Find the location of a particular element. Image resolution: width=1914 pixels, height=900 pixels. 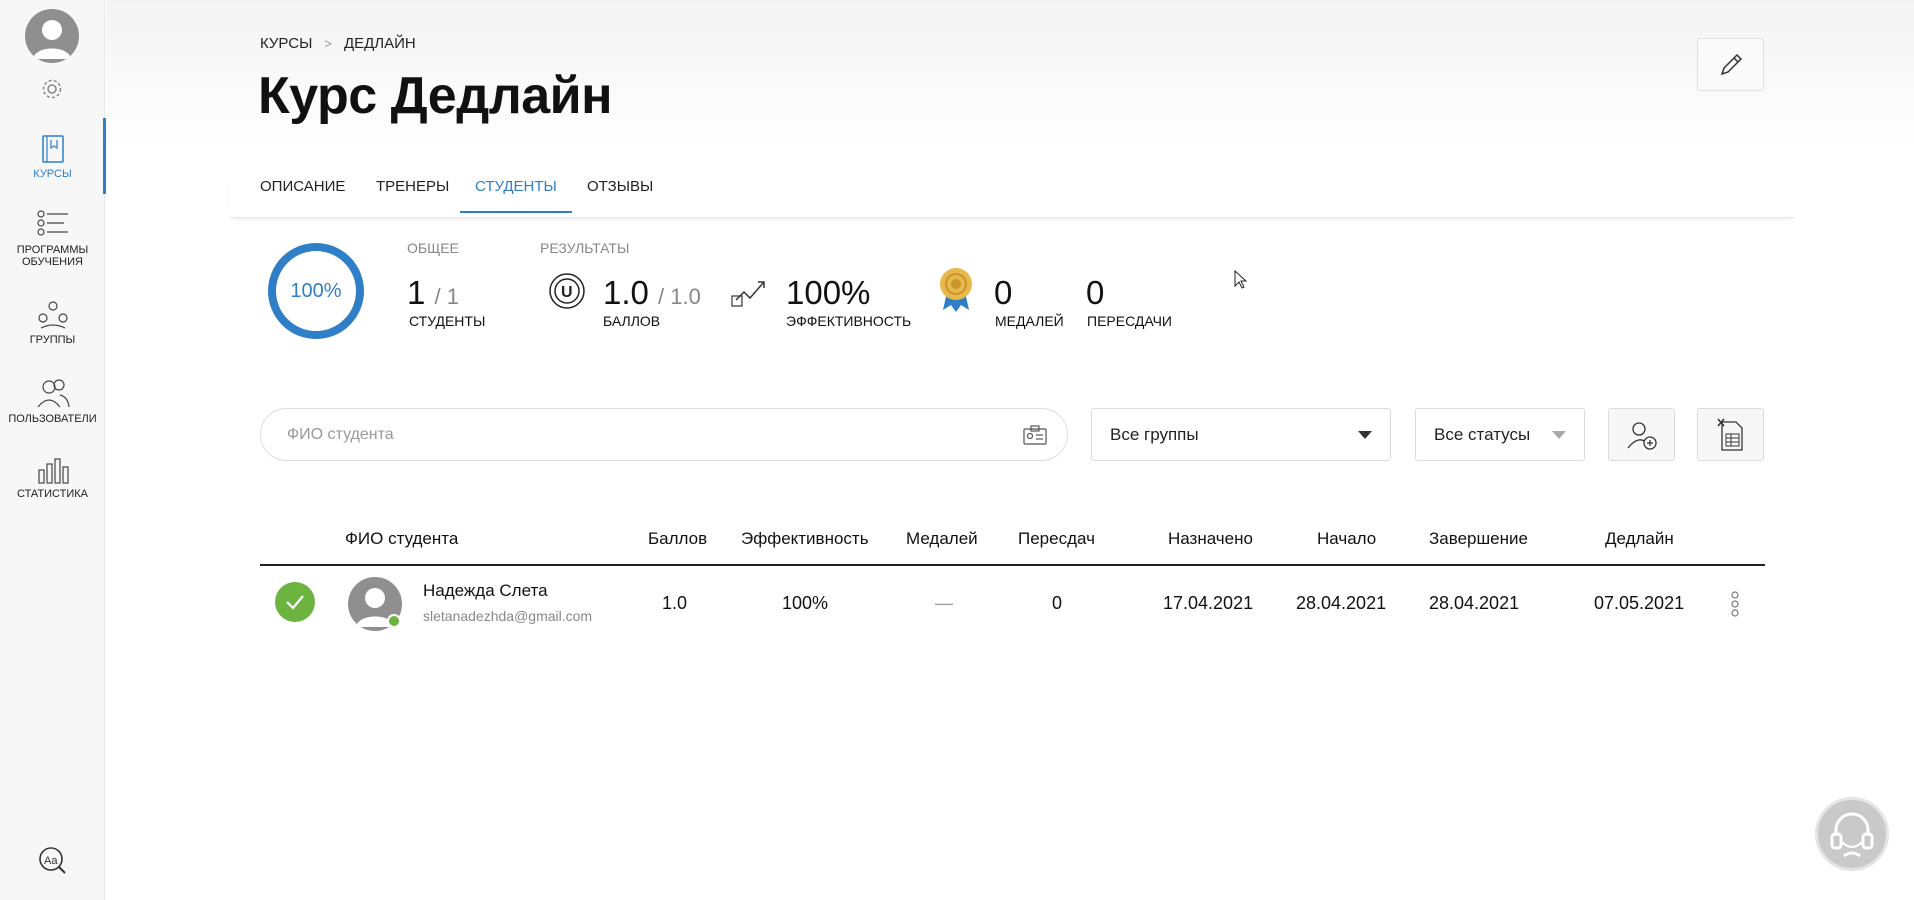

headset-icon is located at coordinates (1852, 835).